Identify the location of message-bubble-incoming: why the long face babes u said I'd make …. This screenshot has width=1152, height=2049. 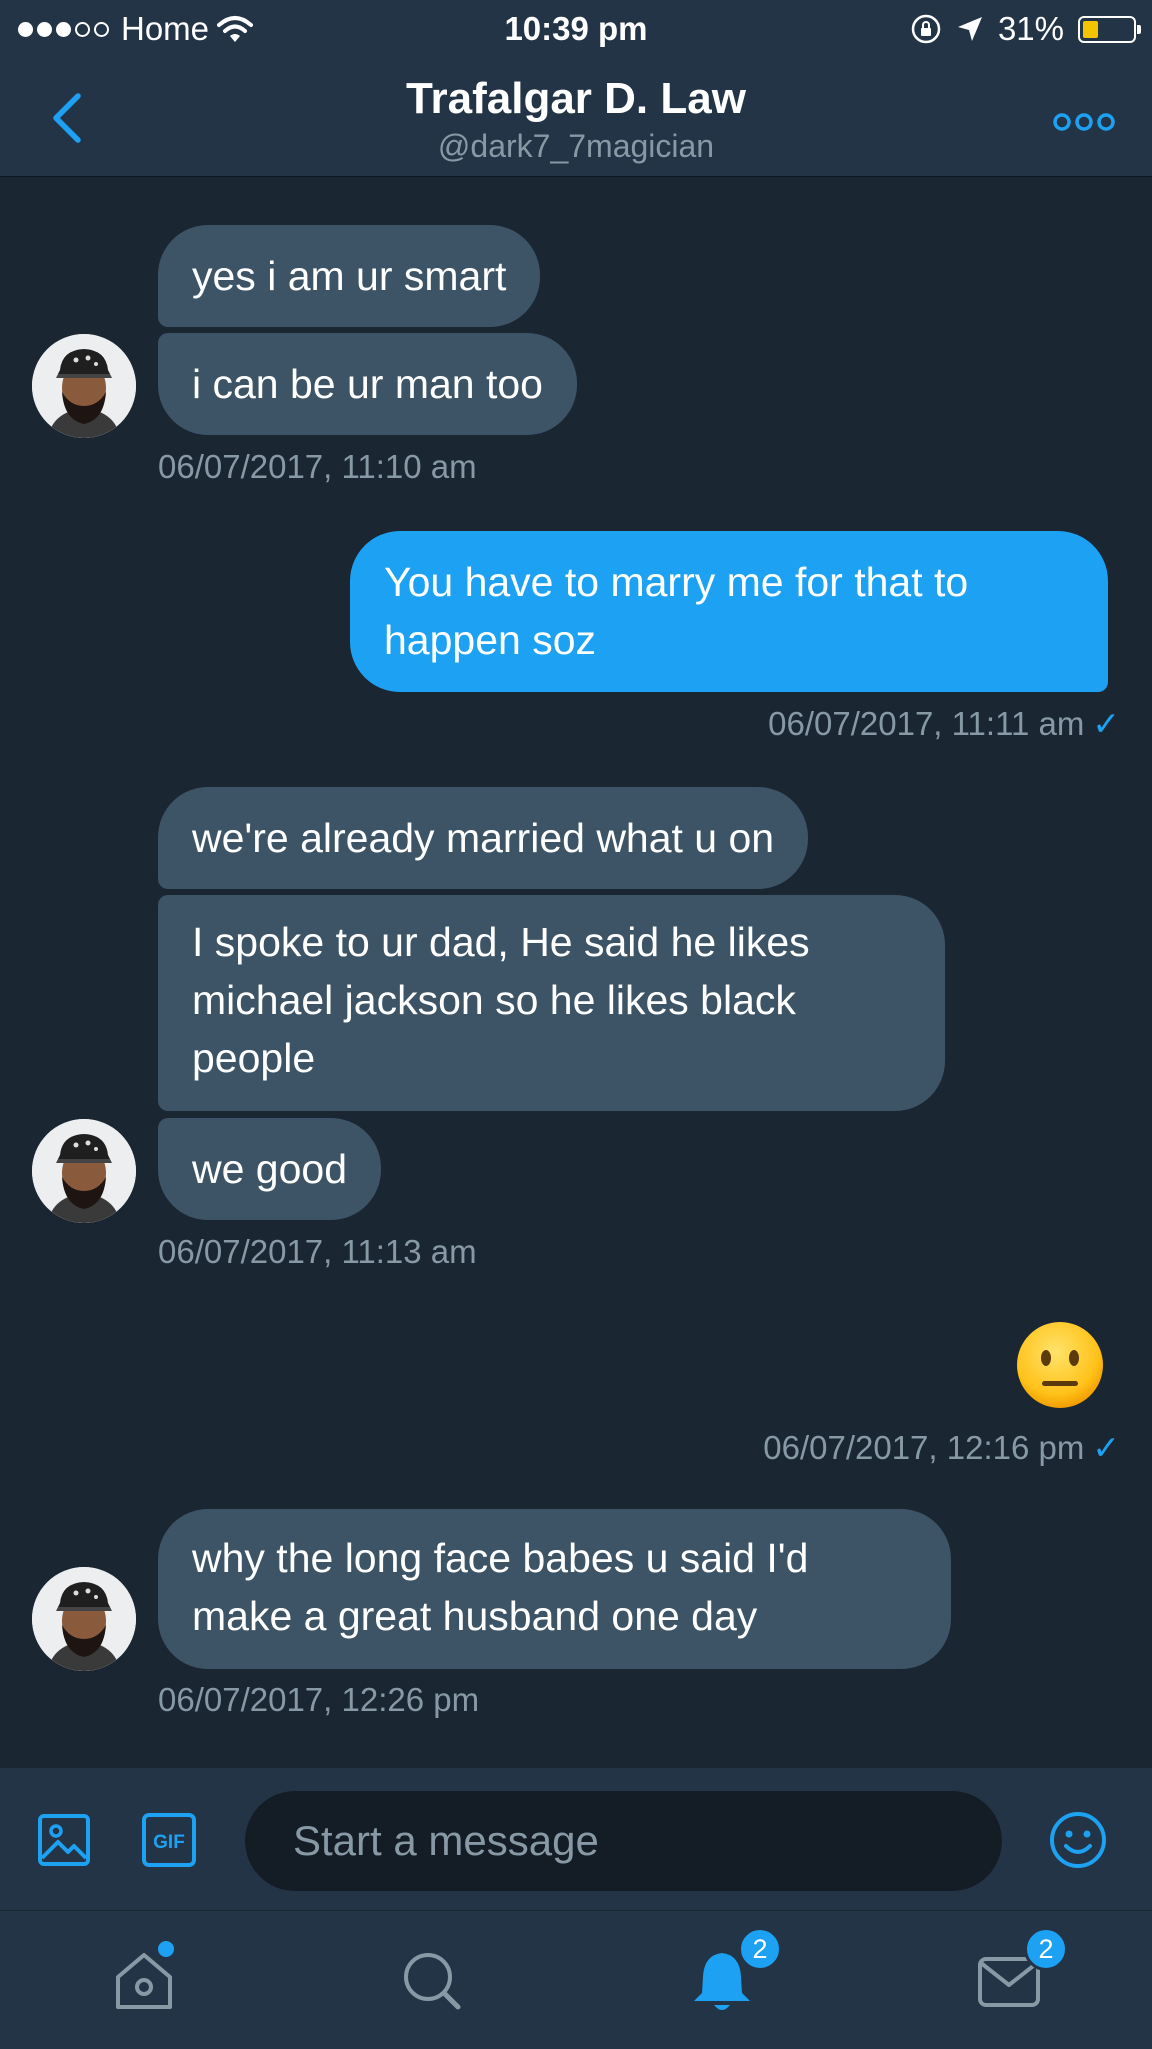
(554, 1589).